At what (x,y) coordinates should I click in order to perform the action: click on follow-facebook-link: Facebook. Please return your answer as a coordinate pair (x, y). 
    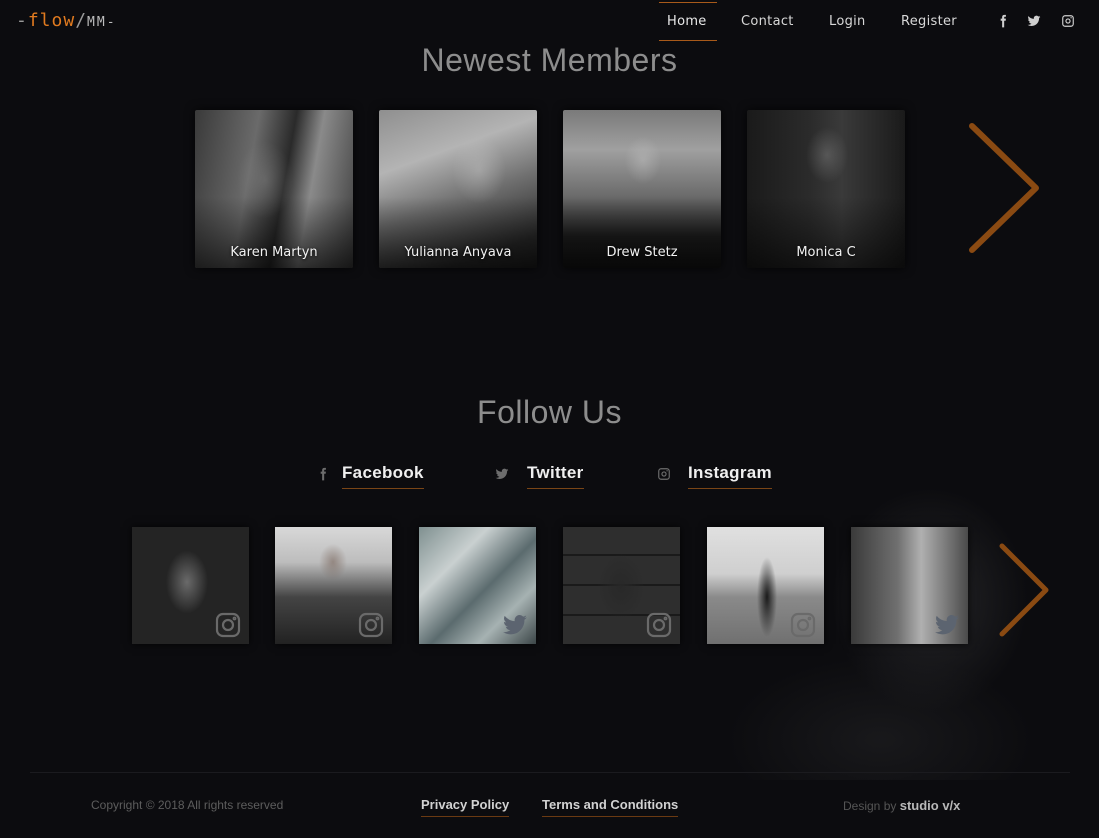
    Looking at the image, I should click on (376, 475).